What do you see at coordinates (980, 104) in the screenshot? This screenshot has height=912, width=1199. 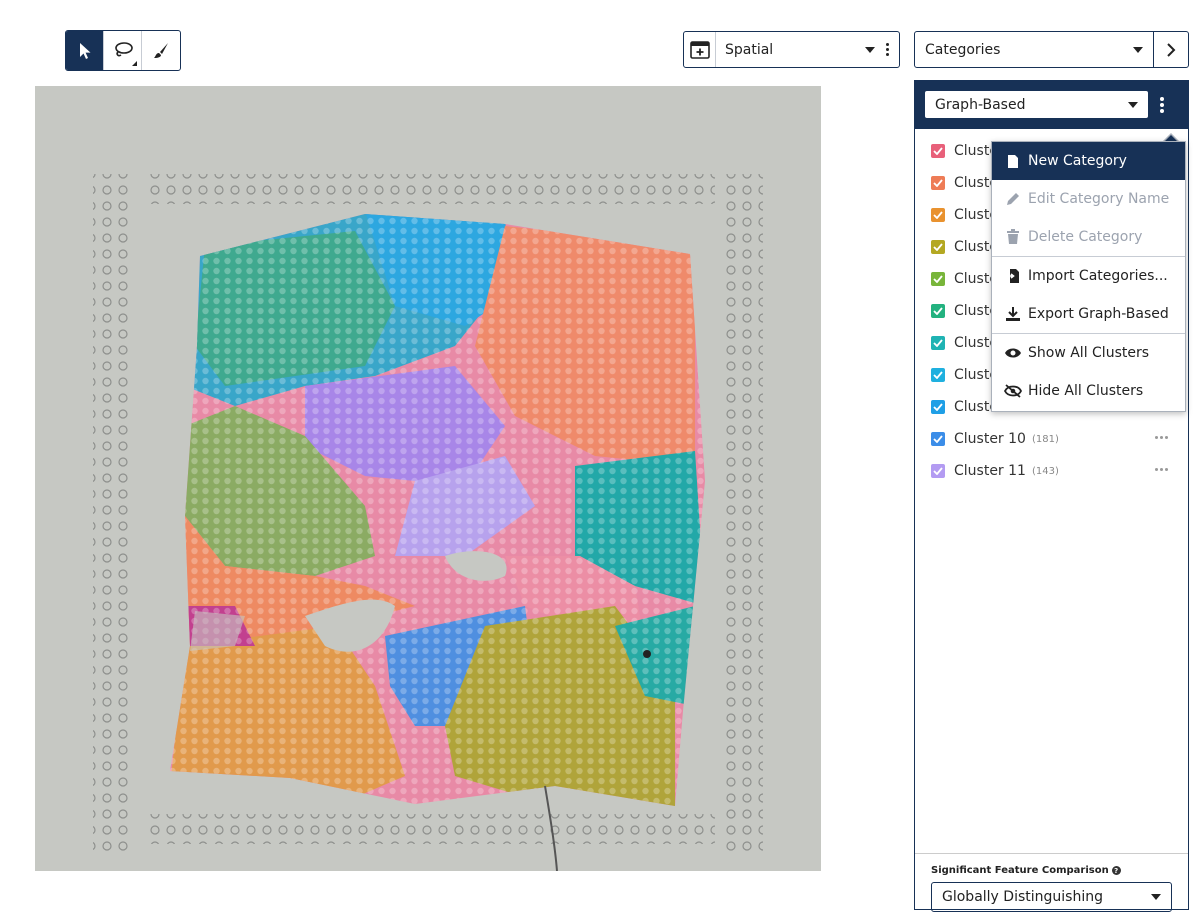 I see `category-select-label: Graph-Based` at bounding box center [980, 104].